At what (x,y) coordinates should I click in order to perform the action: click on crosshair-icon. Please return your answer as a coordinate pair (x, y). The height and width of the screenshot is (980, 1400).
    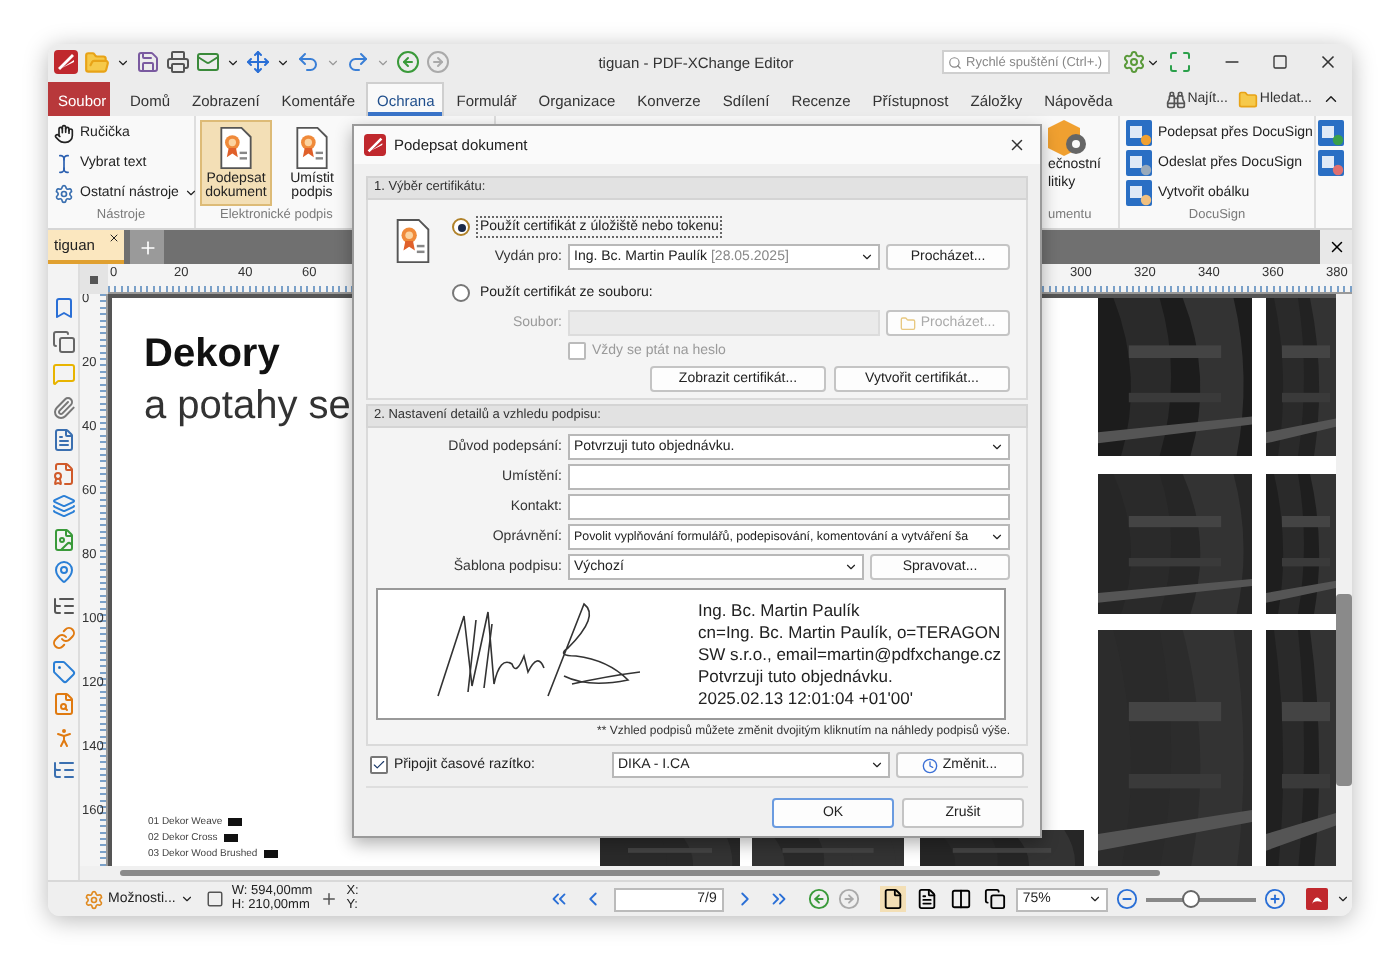
    Looking at the image, I should click on (329, 899).